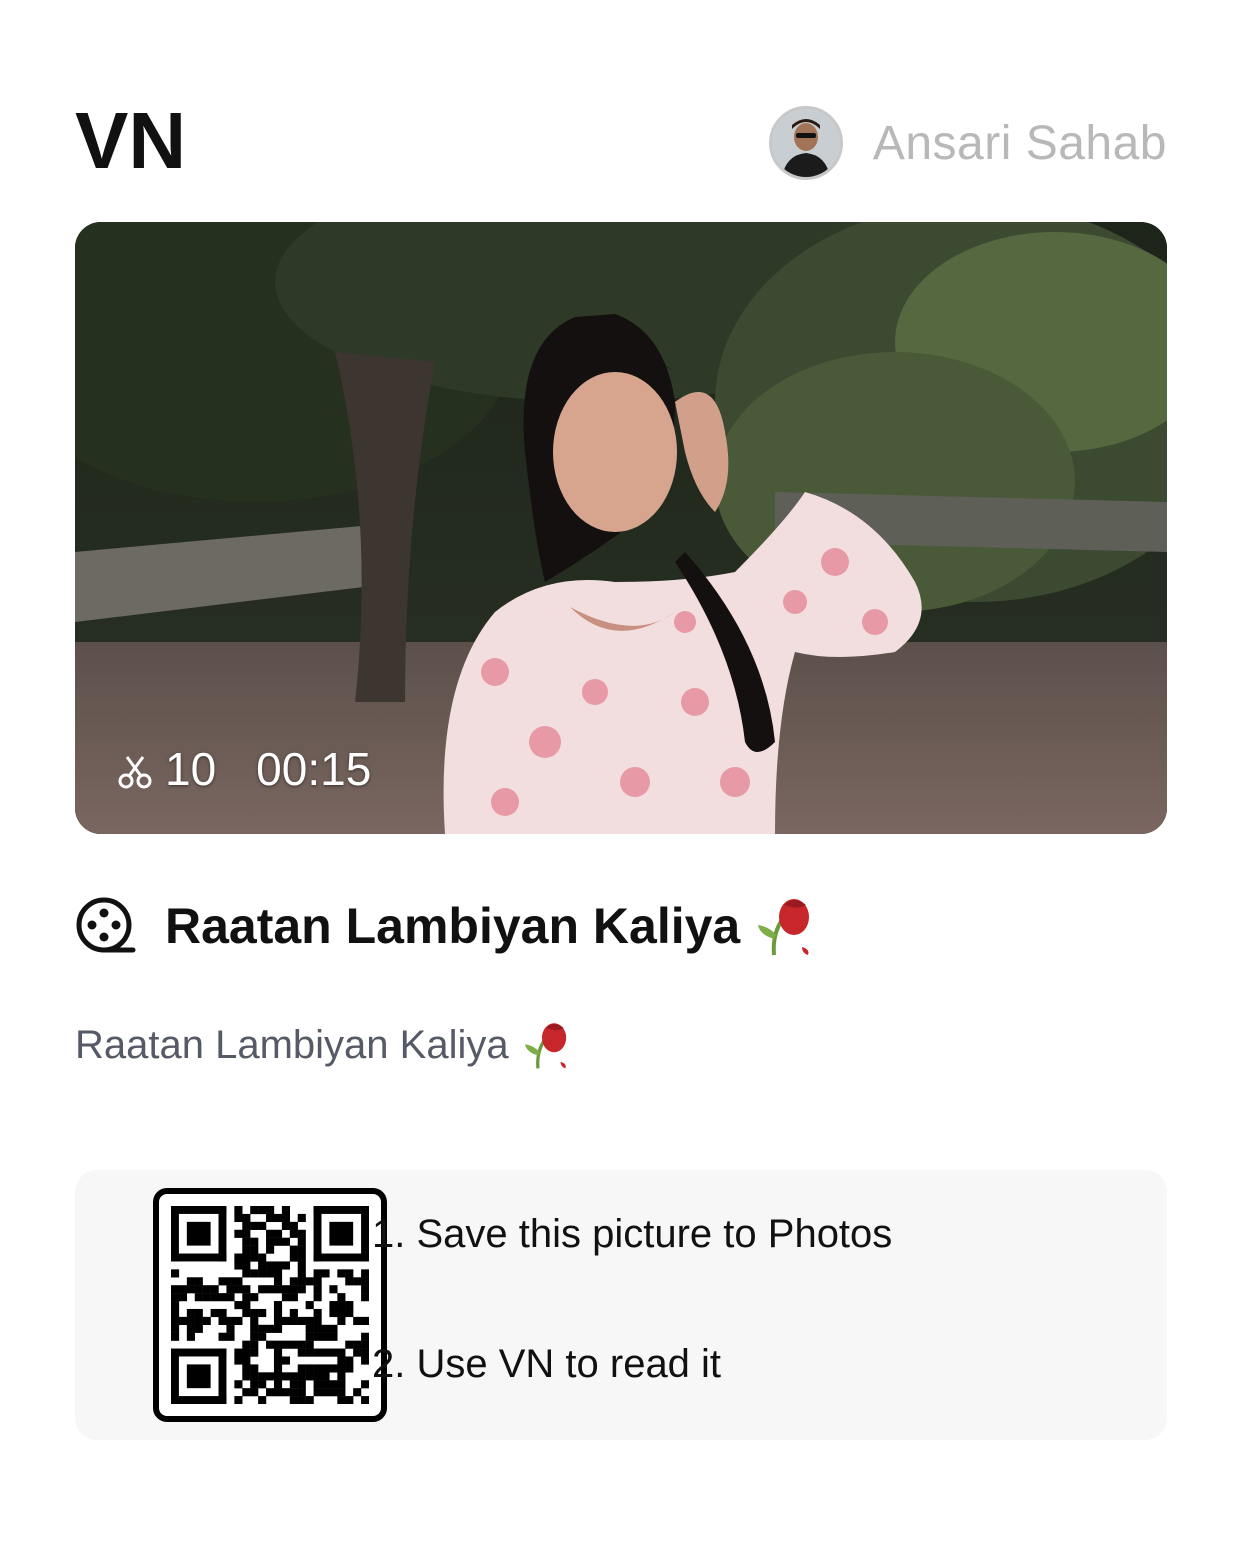  What do you see at coordinates (292, 1044) in the screenshot?
I see `project-description: Raatan Lambiyan Kaliya` at bounding box center [292, 1044].